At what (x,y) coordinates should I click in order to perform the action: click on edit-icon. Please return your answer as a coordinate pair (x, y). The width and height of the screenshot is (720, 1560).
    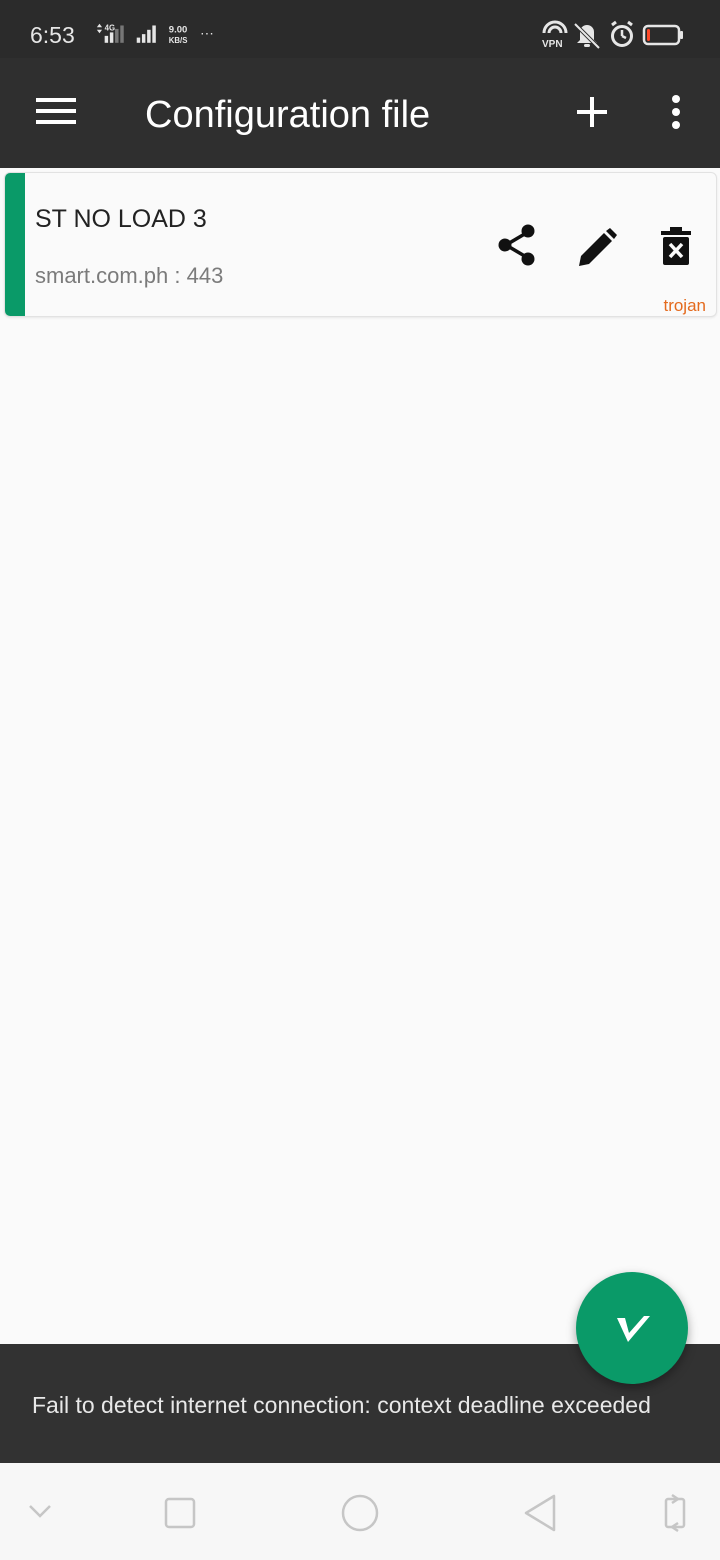
    Looking at the image, I should click on (597, 248).